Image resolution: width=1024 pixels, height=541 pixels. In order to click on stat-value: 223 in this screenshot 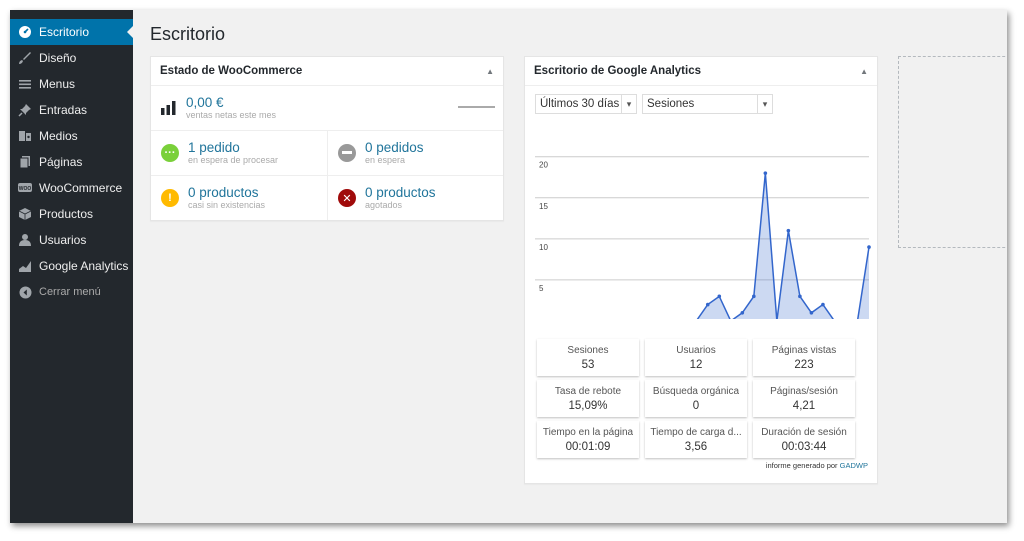, I will do `click(804, 364)`.